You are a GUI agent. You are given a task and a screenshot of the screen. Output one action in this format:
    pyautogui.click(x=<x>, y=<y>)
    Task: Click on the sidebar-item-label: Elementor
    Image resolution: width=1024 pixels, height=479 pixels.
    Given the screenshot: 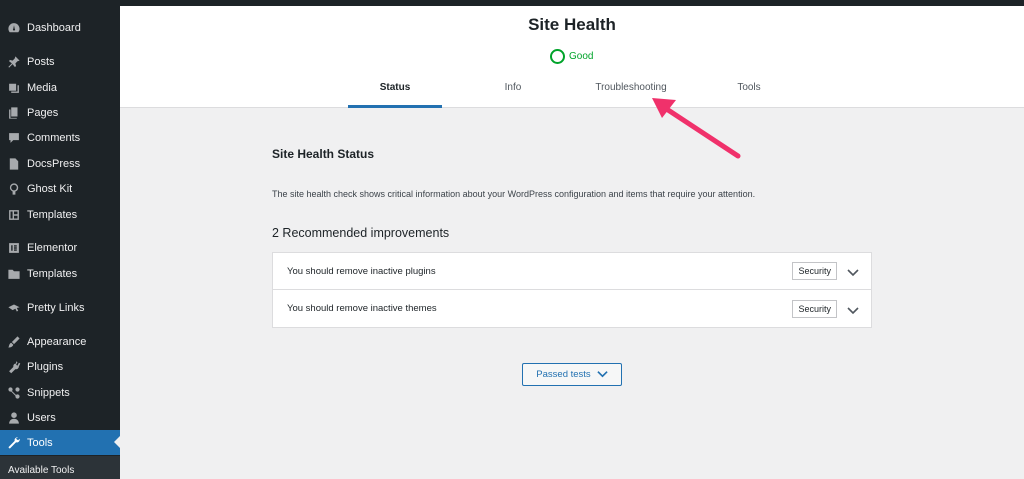 What is the action you would take?
    pyautogui.click(x=52, y=247)
    